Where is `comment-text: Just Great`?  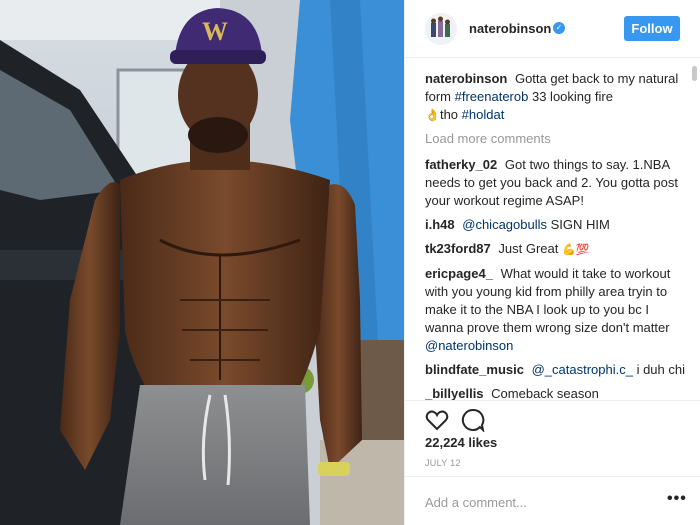
comment-text: Just Great is located at coordinates (528, 248).